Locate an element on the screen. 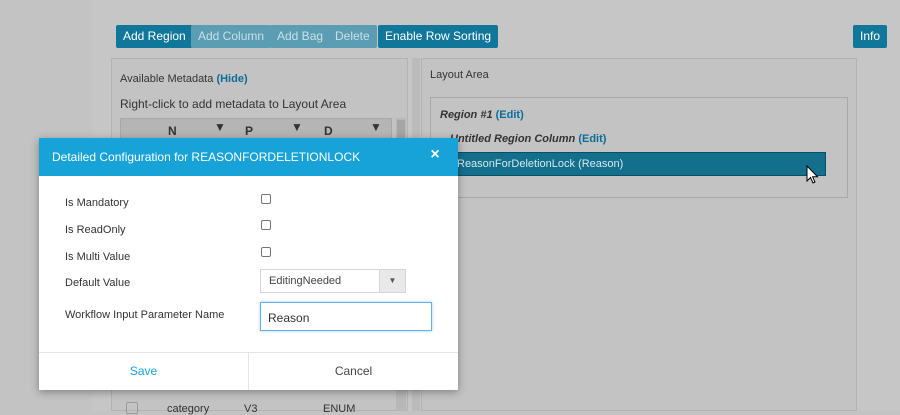  hide-link: (Hide) is located at coordinates (231, 79).